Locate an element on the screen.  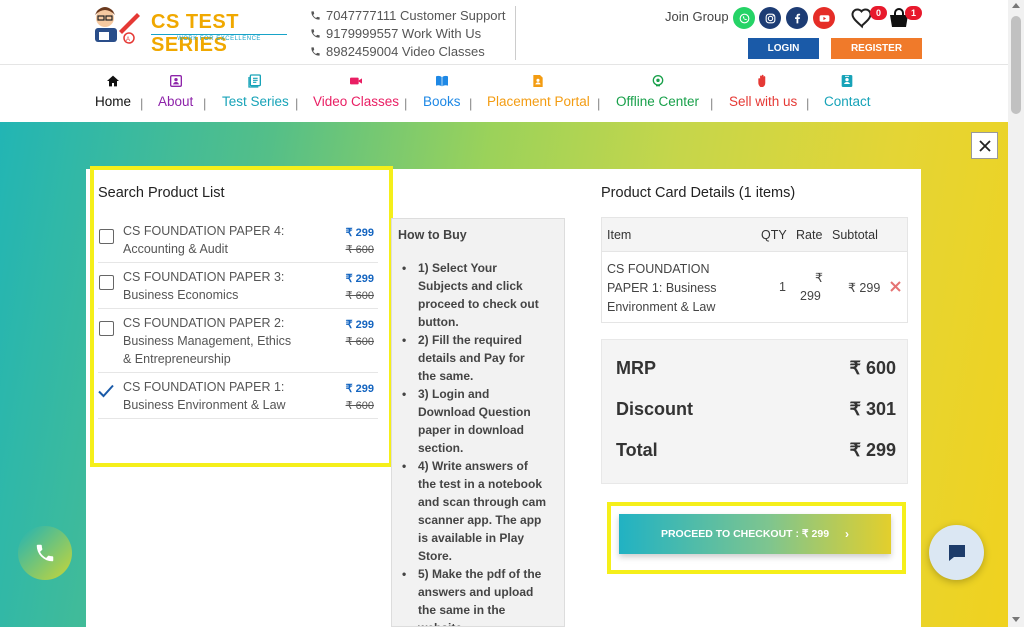
step-line: 1) Select Your is located at coordinates (457, 268).